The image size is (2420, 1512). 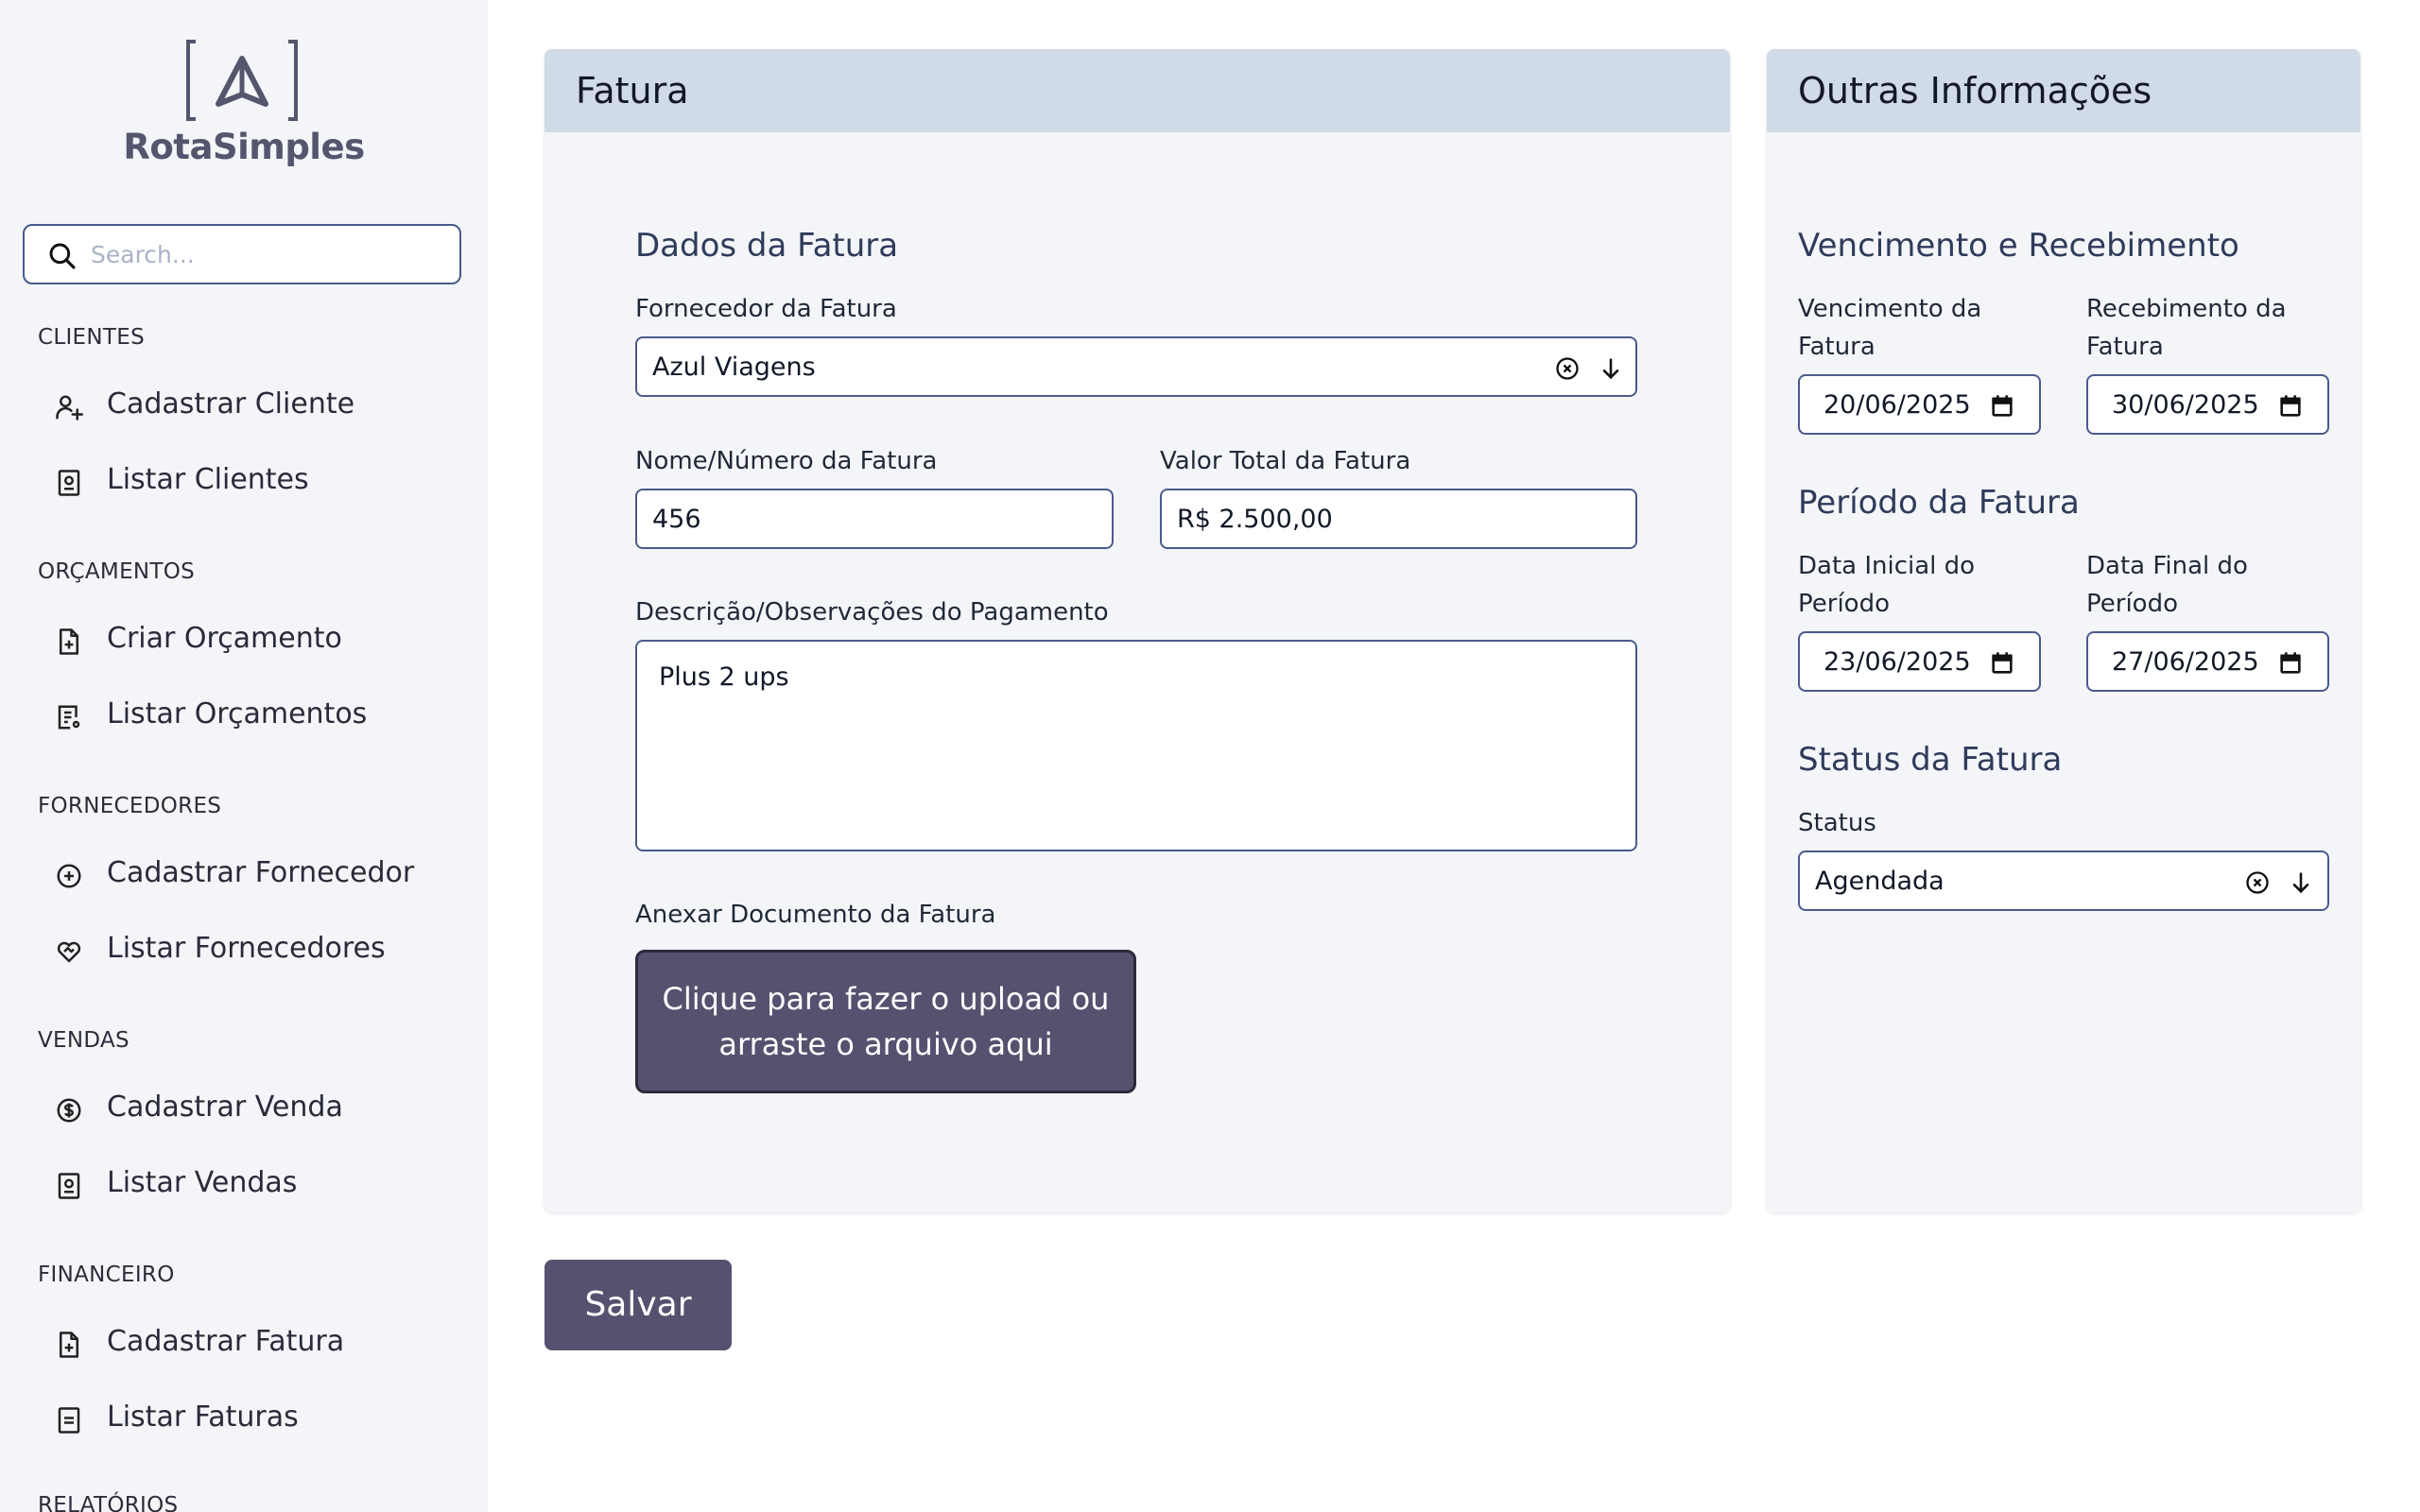 I want to click on sidebar-item-label: Listar Fornecedores, so click(x=247, y=948).